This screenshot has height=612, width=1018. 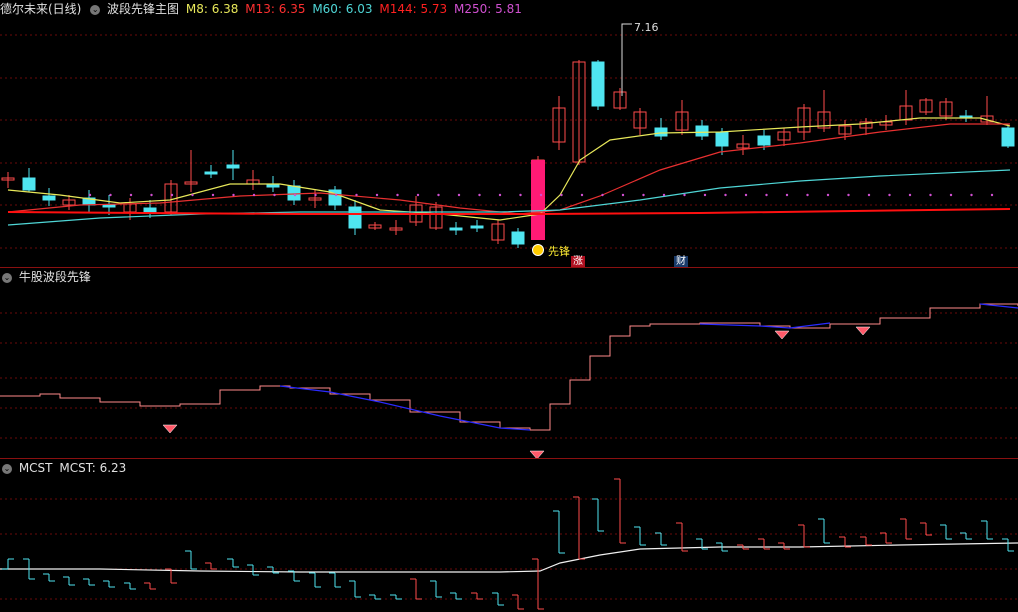 I want to click on signal-label: 先锋, so click(x=559, y=251).